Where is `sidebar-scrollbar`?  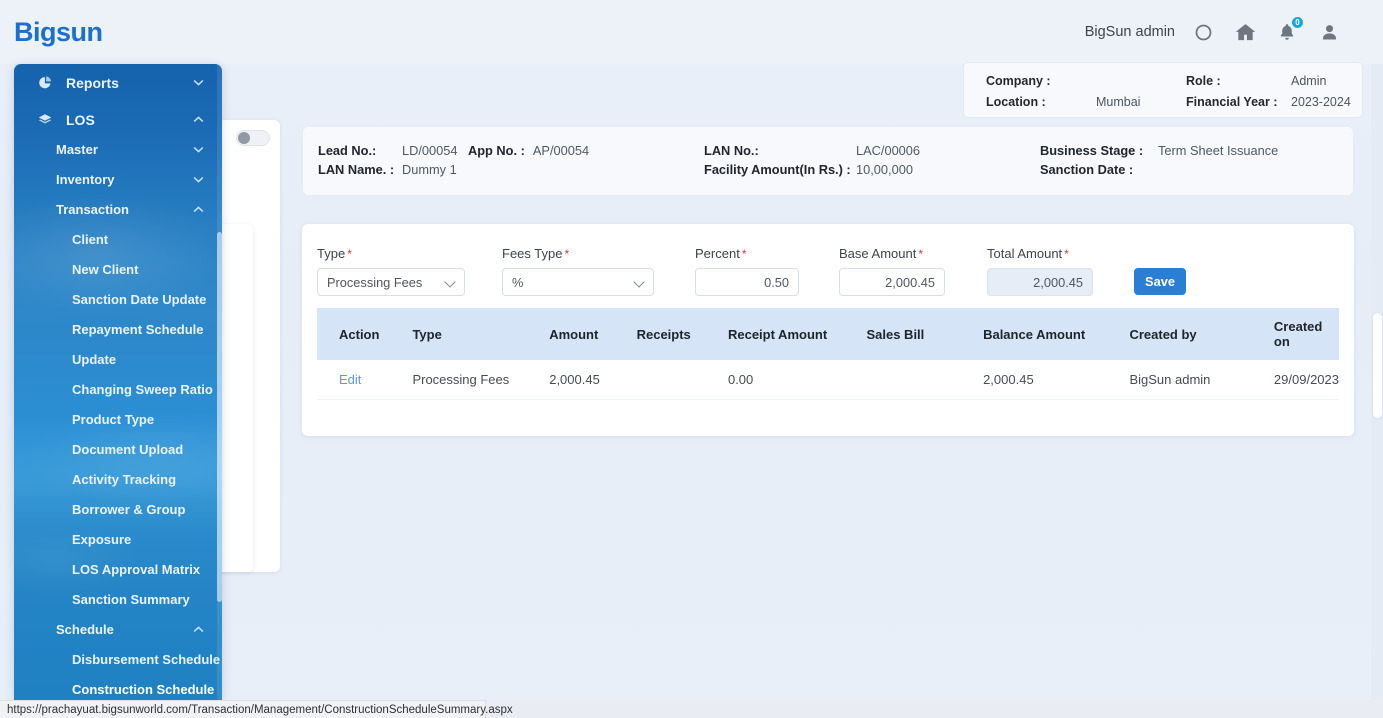
sidebar-scrollbar is located at coordinates (219, 382).